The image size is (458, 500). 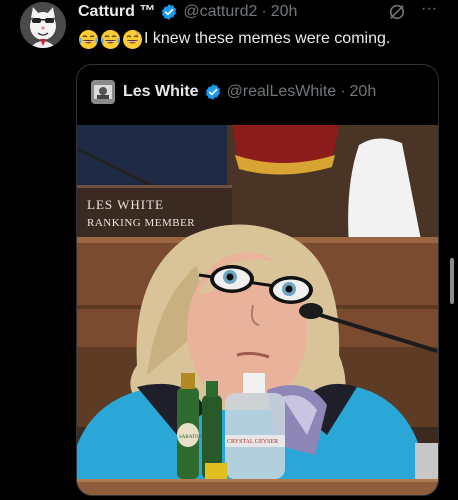 I want to click on author-name: Catturd ™, so click(x=116, y=12).